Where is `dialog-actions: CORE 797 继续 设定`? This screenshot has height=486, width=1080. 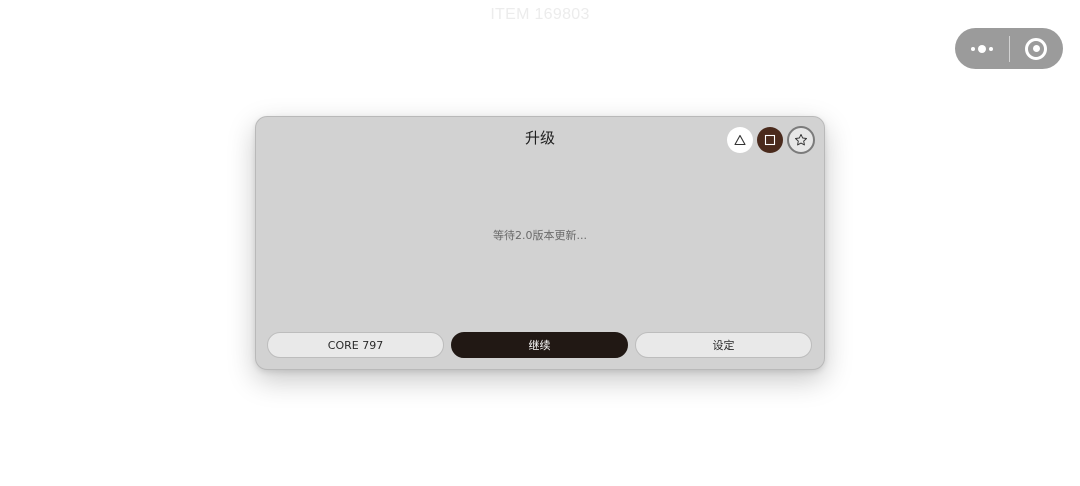 dialog-actions: CORE 797 继续 设定 is located at coordinates (539, 345).